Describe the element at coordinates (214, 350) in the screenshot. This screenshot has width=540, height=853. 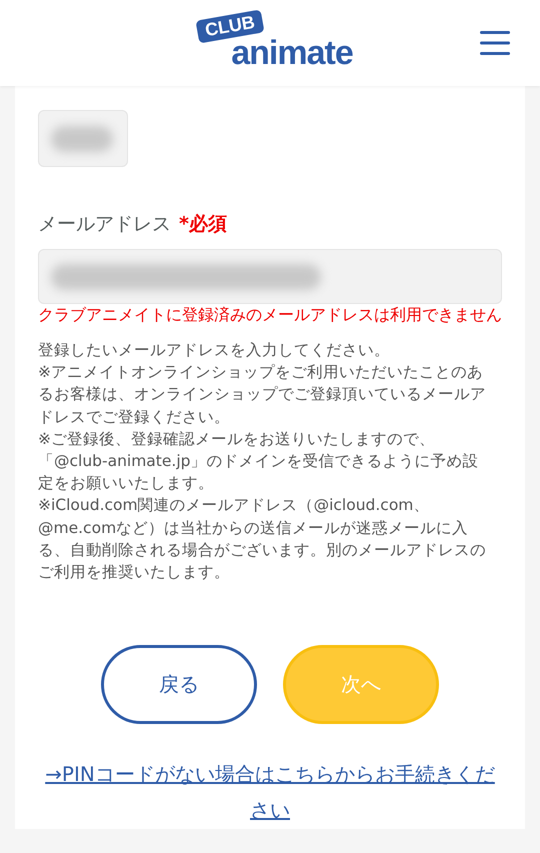
I see `note-text: 登録したいメールアドレスを入力してください。` at that location.